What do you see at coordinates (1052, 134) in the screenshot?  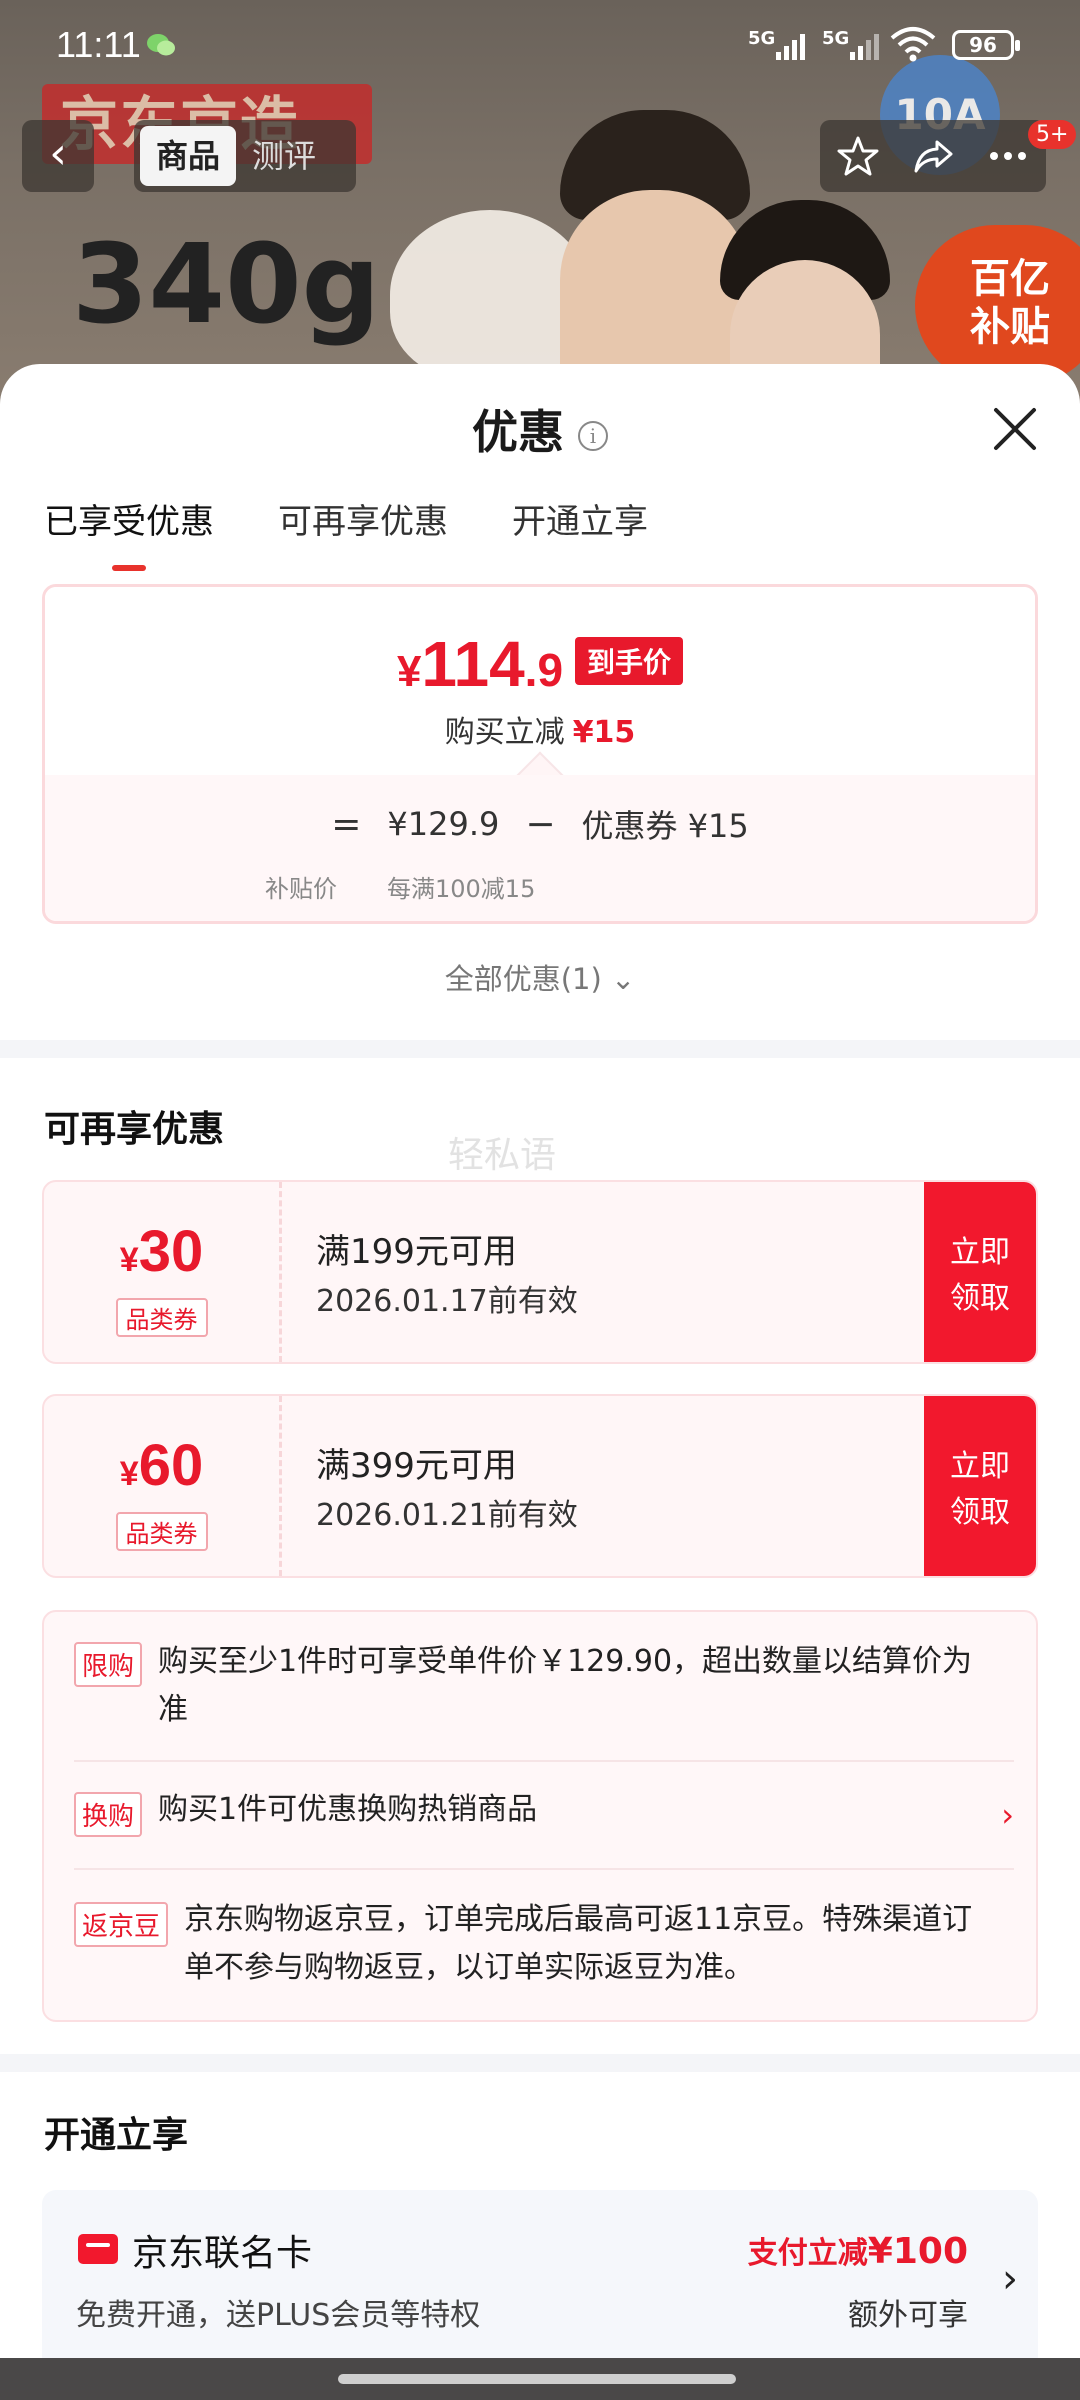 I see `message-count-badge: 5+` at bounding box center [1052, 134].